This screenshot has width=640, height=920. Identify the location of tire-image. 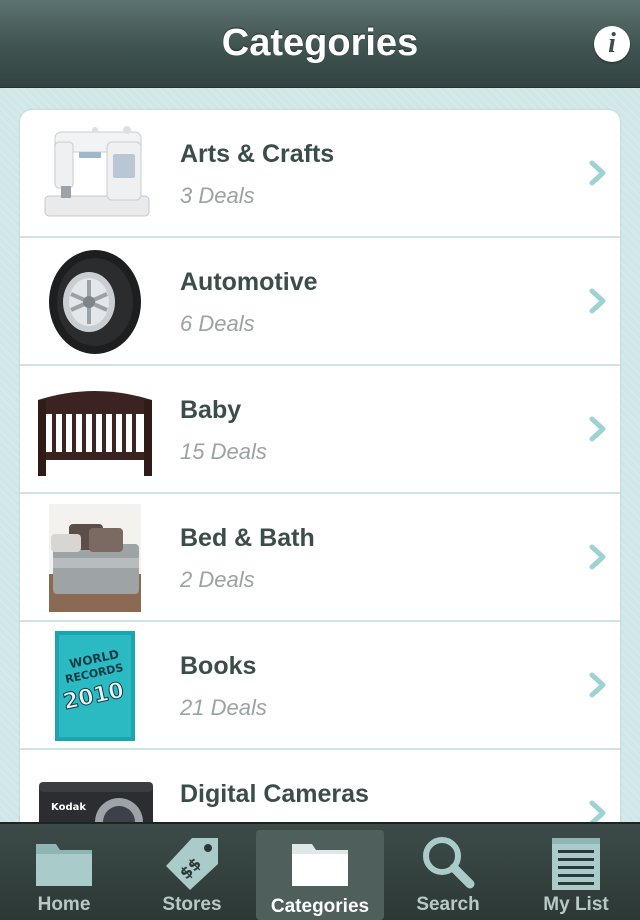
(95, 302).